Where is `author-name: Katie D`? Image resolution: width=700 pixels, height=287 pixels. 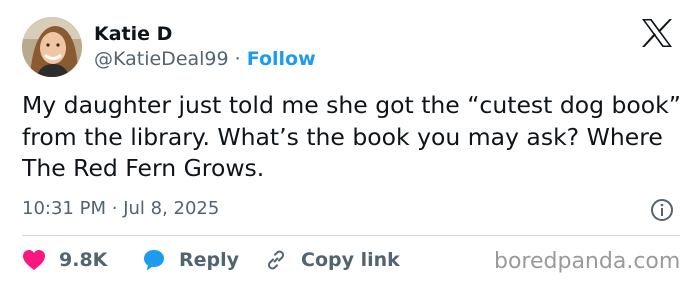
author-name: Katie D is located at coordinates (133, 34).